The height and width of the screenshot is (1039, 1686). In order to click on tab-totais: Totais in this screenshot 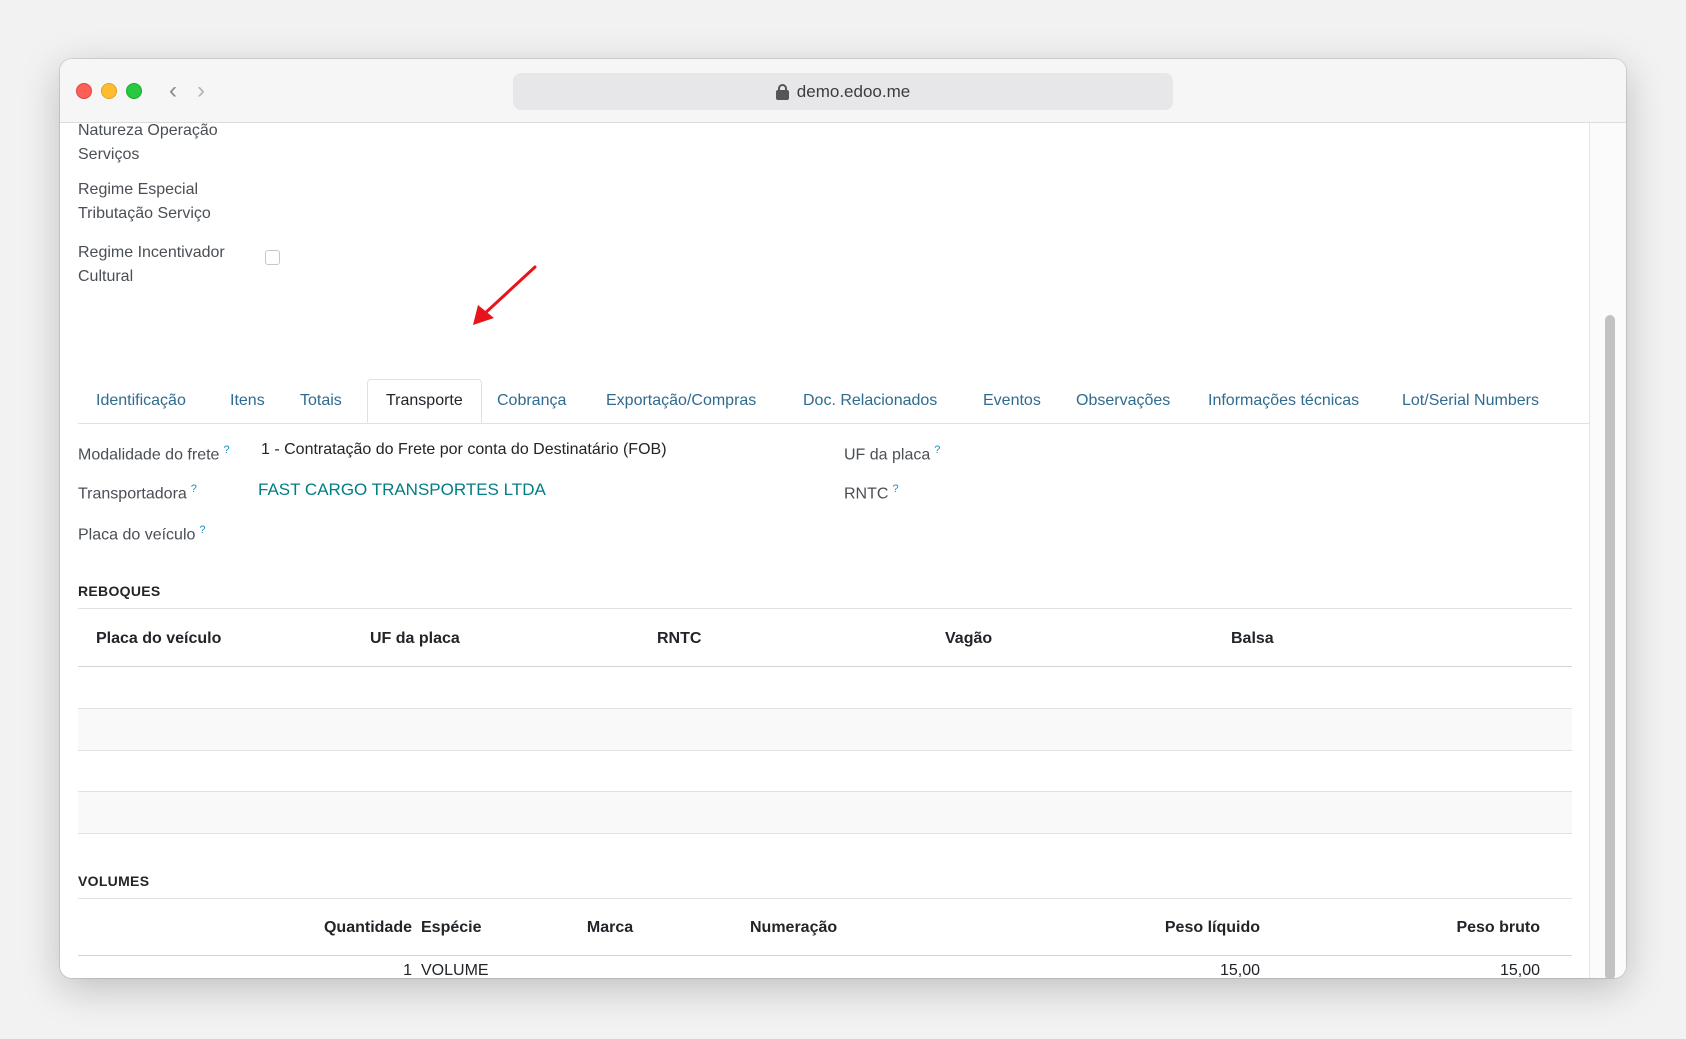, I will do `click(321, 401)`.